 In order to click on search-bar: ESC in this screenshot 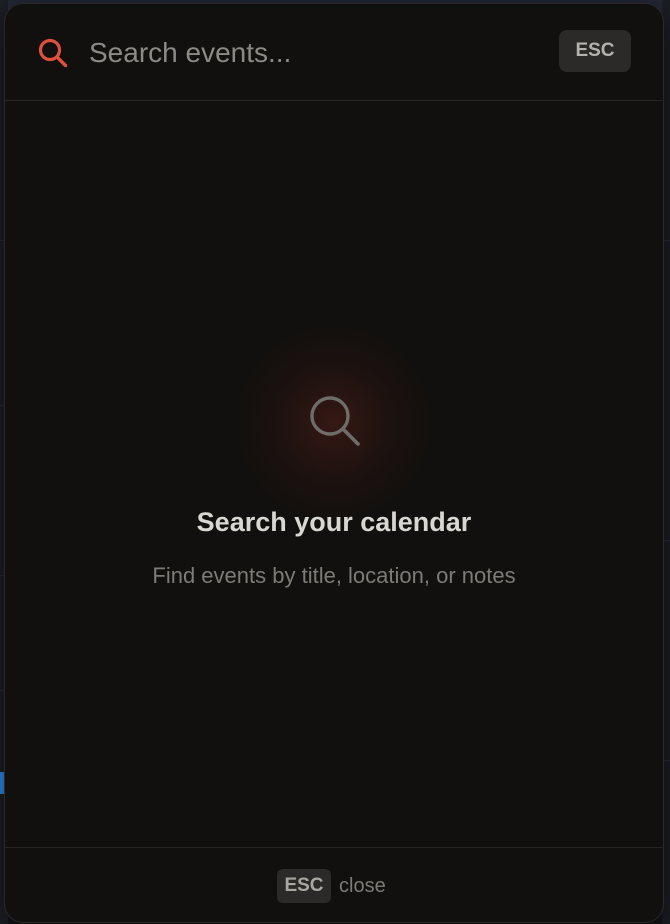, I will do `click(334, 52)`.